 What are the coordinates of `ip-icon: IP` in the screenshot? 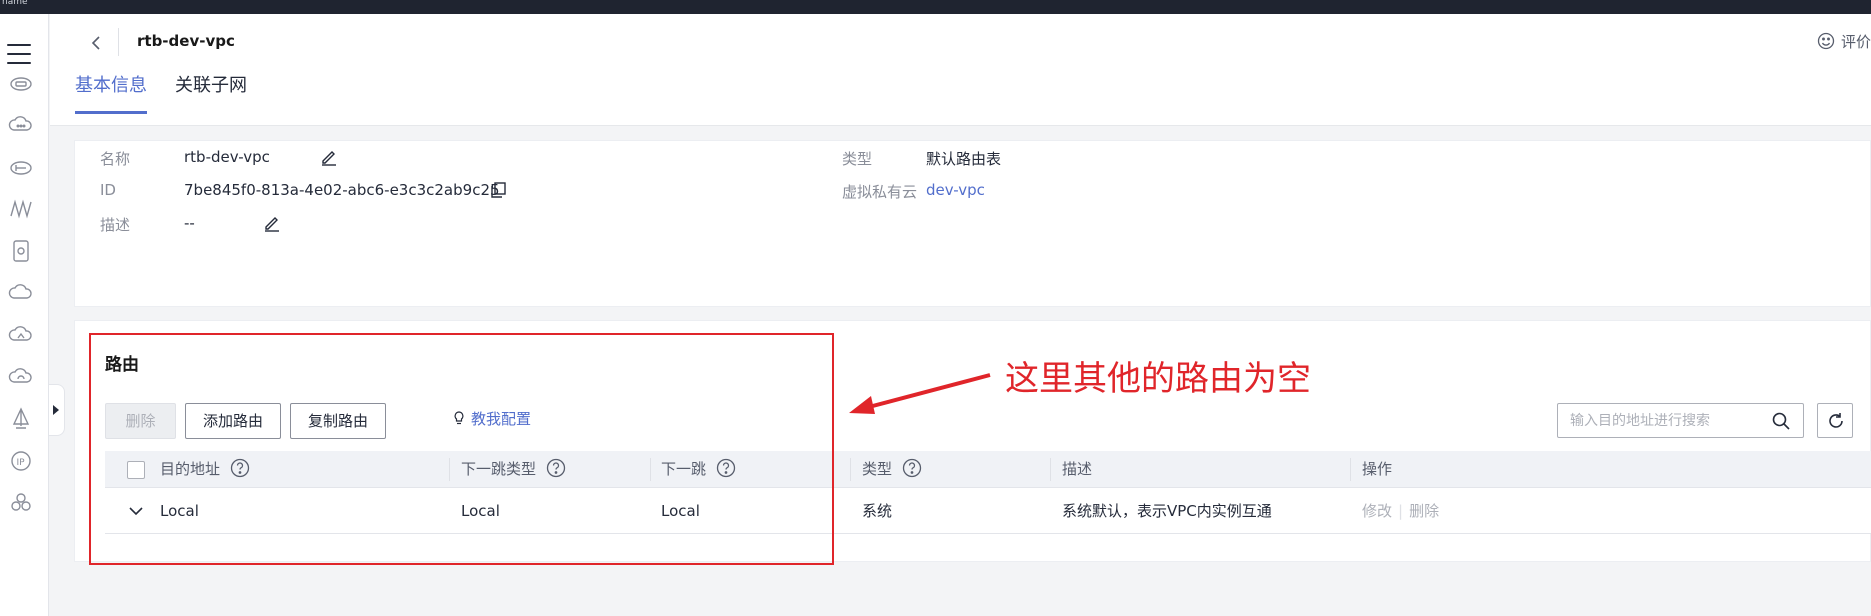 It's located at (21, 461).